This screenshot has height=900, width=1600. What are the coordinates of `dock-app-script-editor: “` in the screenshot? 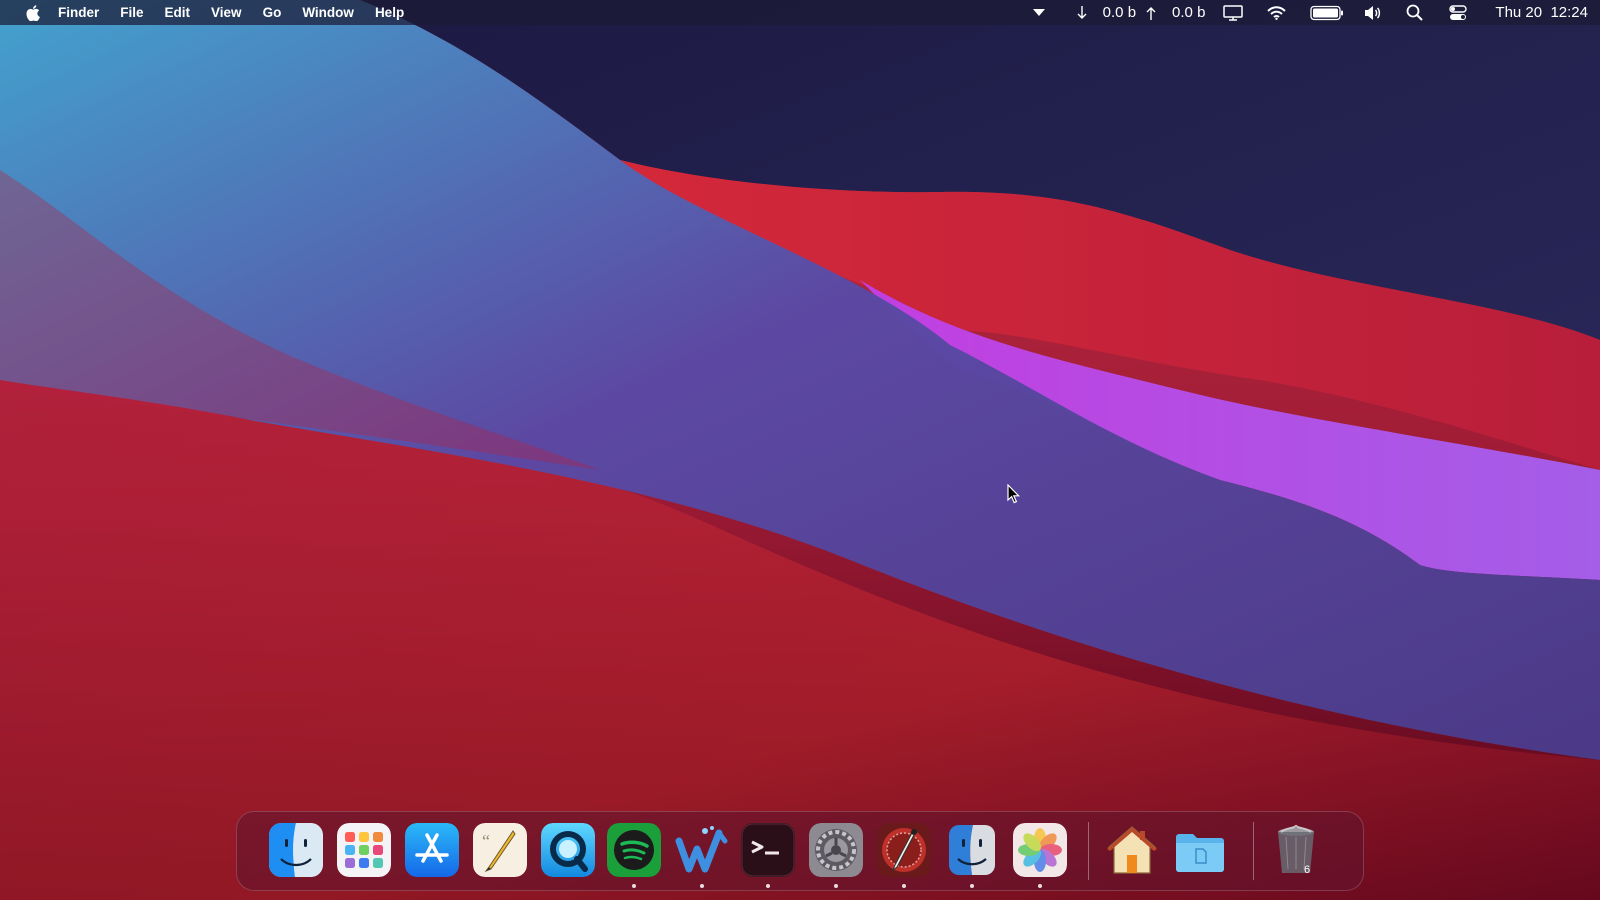 It's located at (500, 850).